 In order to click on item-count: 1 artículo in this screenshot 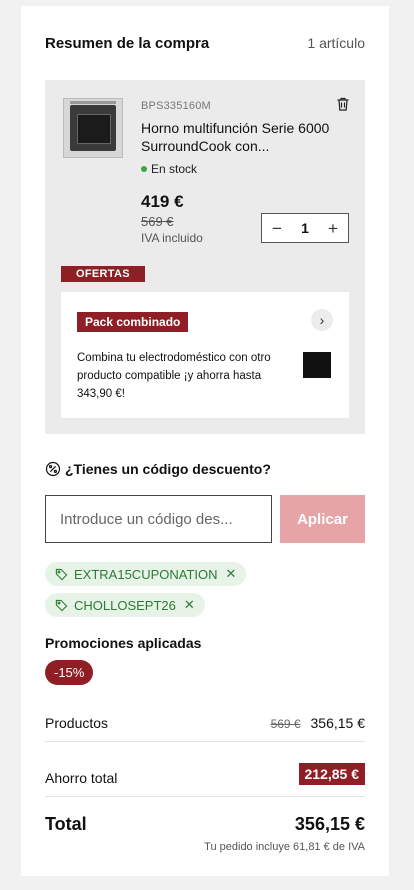, I will do `click(336, 43)`.